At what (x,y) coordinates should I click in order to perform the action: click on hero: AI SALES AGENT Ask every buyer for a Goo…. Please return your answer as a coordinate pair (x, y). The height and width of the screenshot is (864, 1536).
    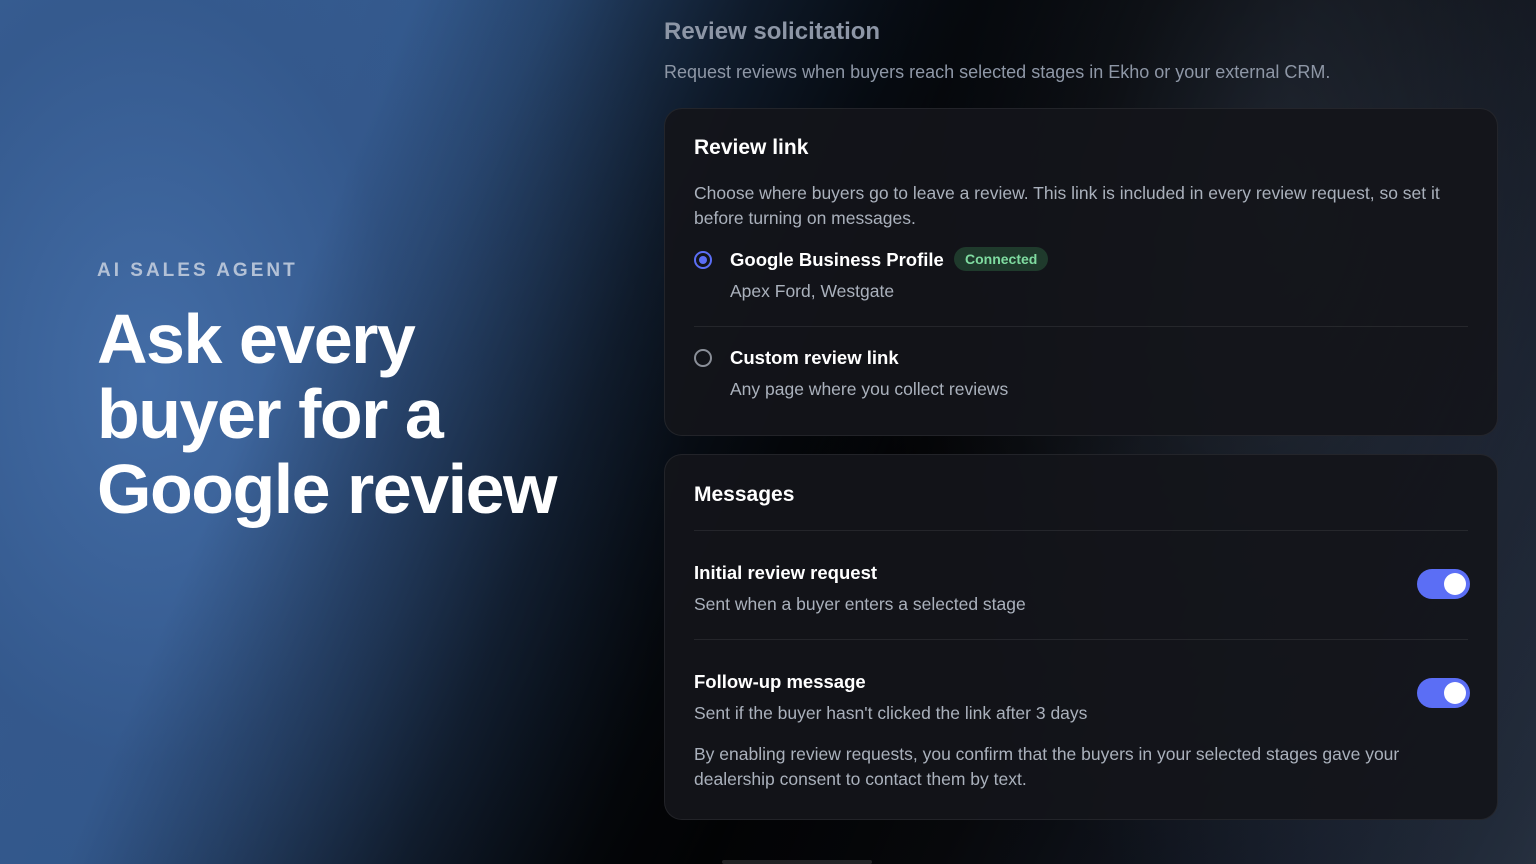
    Looking at the image, I should click on (327, 393).